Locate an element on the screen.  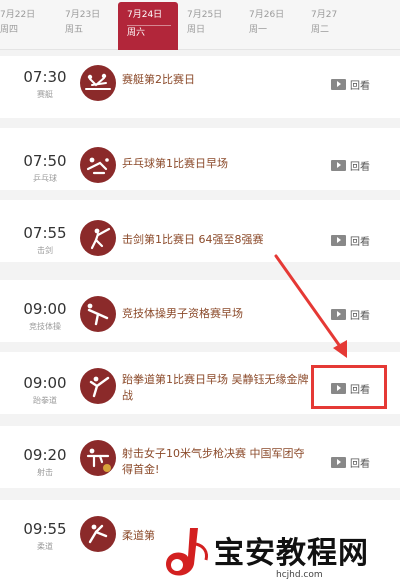
schedule-row: 09:00 竞技体操 竞技体操男子资格赛早场 回看 is located at coordinates (200, 314).